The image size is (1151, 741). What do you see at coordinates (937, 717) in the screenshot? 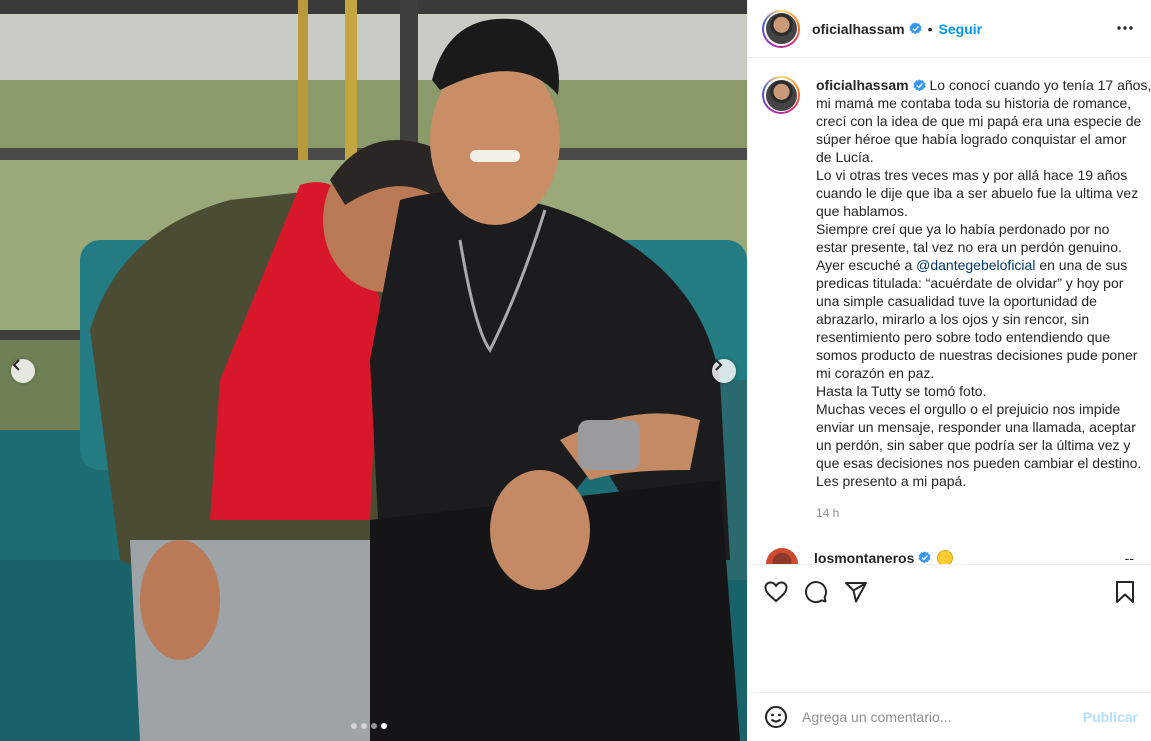
I see `comment-input` at bounding box center [937, 717].